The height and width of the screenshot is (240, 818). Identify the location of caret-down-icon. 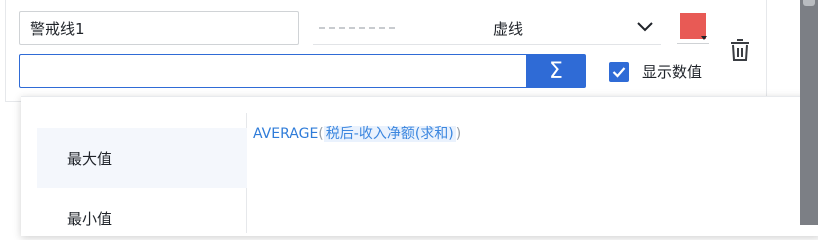
(704, 38).